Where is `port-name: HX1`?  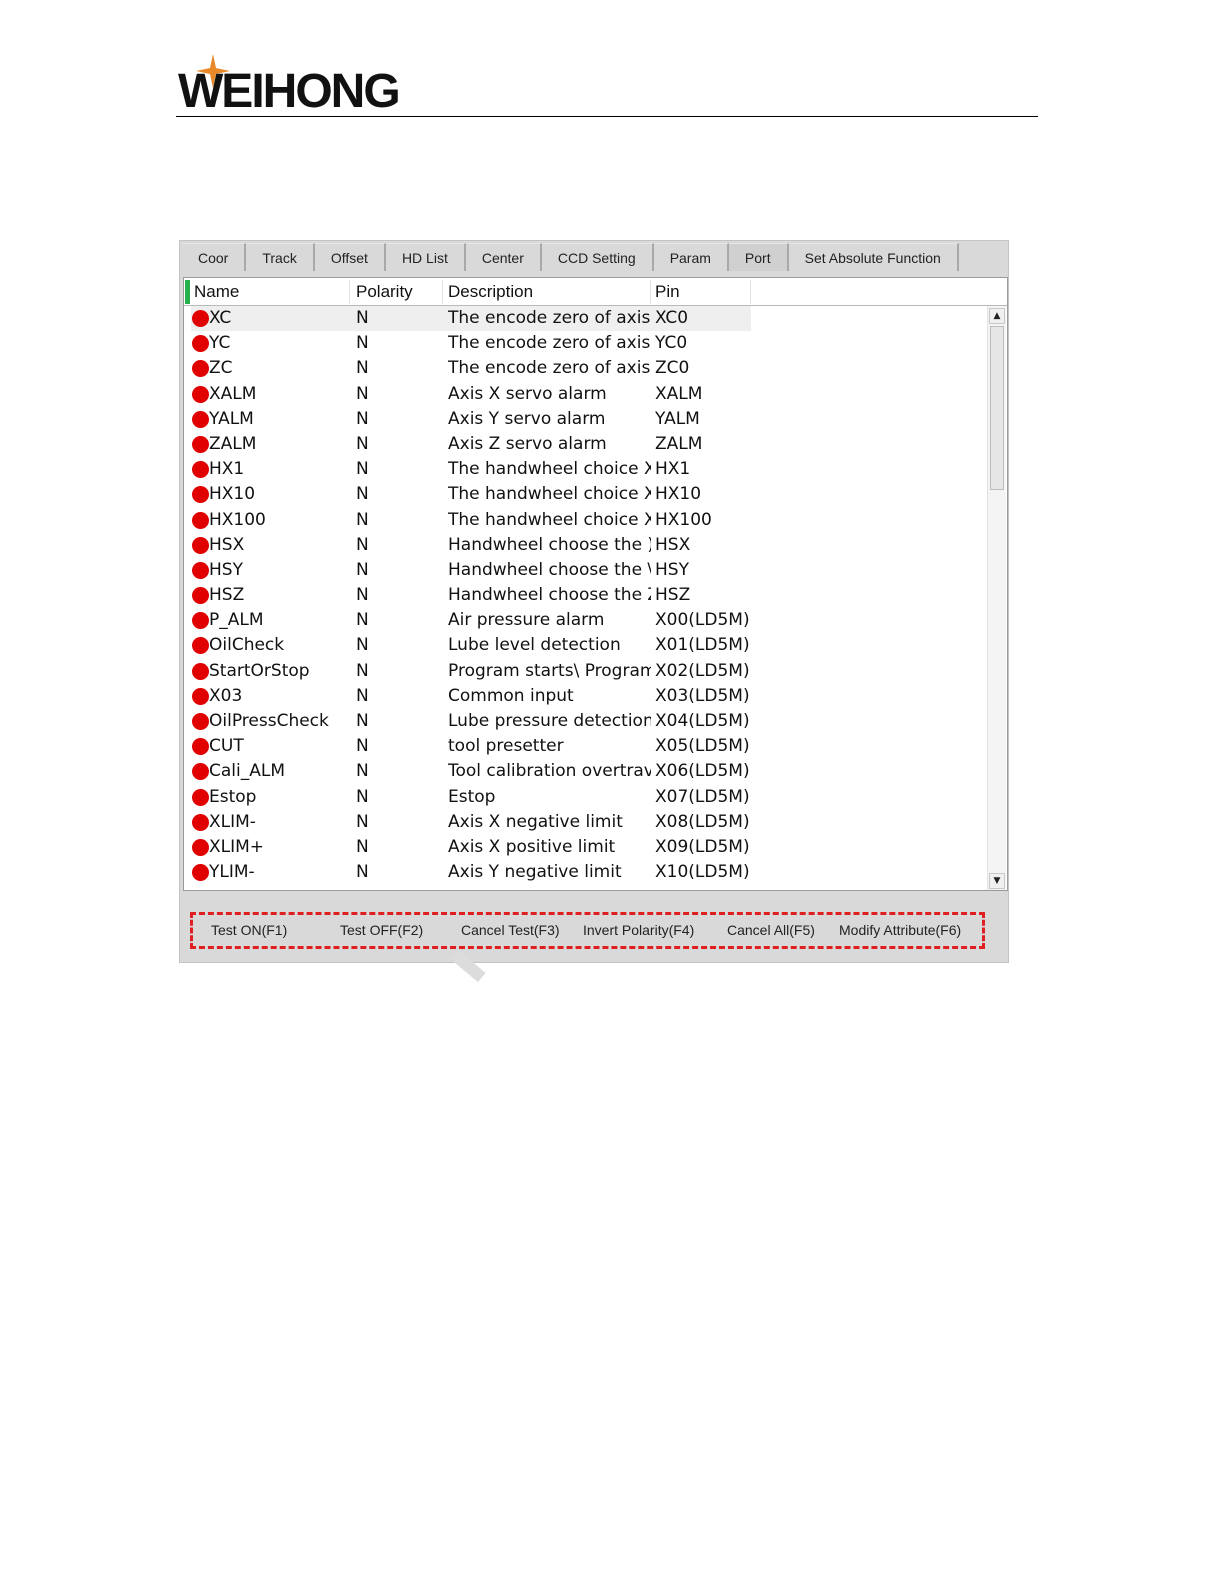 port-name: HX1 is located at coordinates (227, 469).